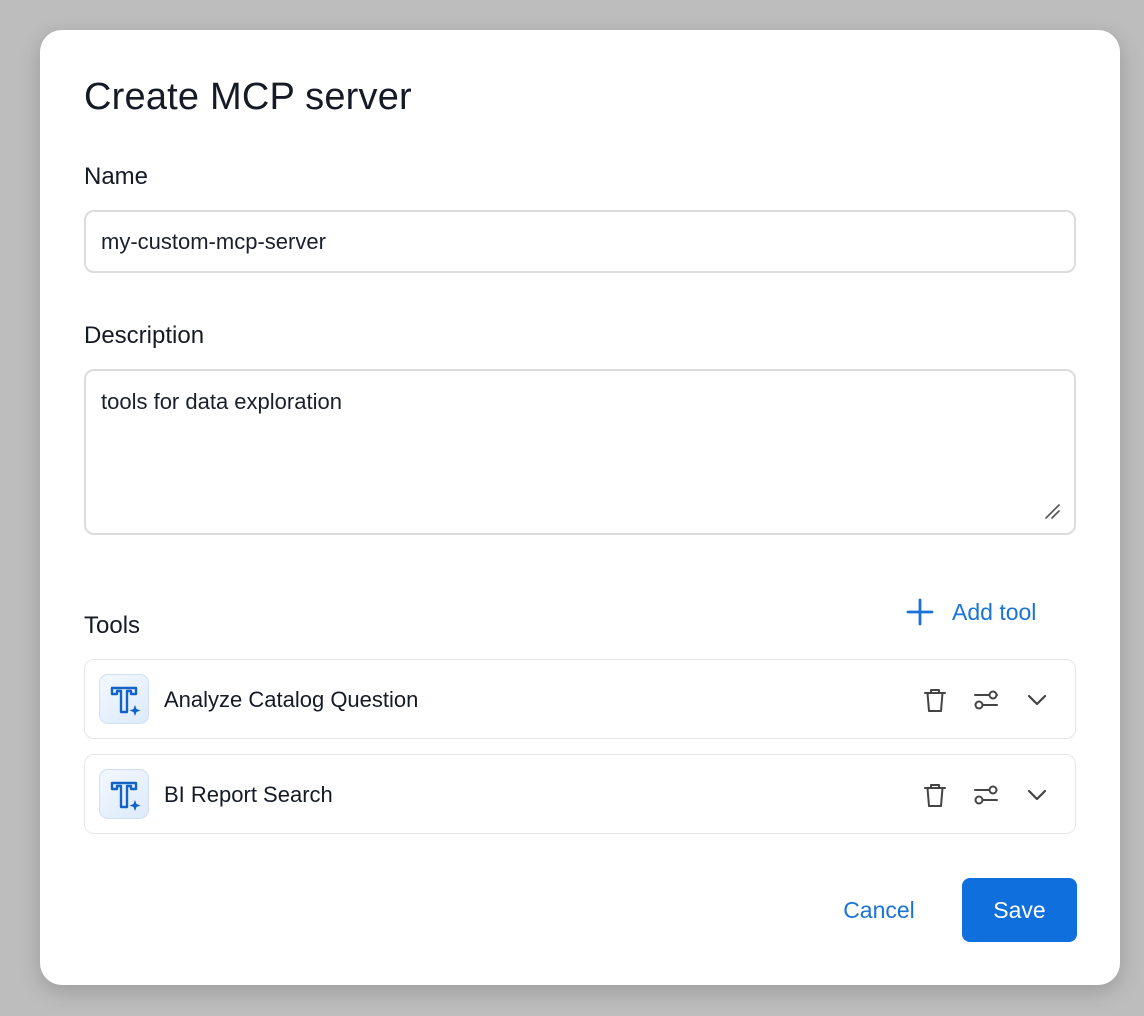  I want to click on tools-label: Tools, so click(112, 625).